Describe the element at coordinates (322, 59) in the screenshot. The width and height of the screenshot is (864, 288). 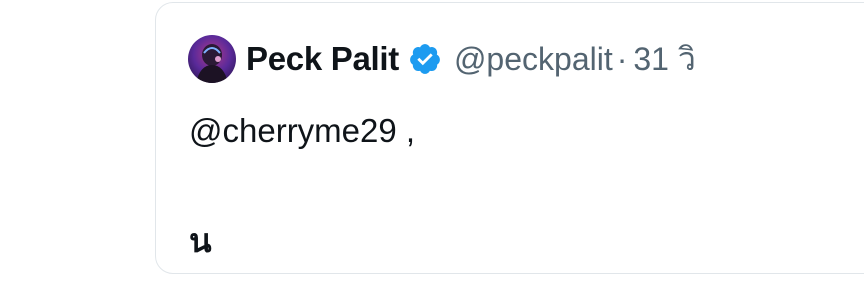
I see `author-display-name: Peck Palit` at that location.